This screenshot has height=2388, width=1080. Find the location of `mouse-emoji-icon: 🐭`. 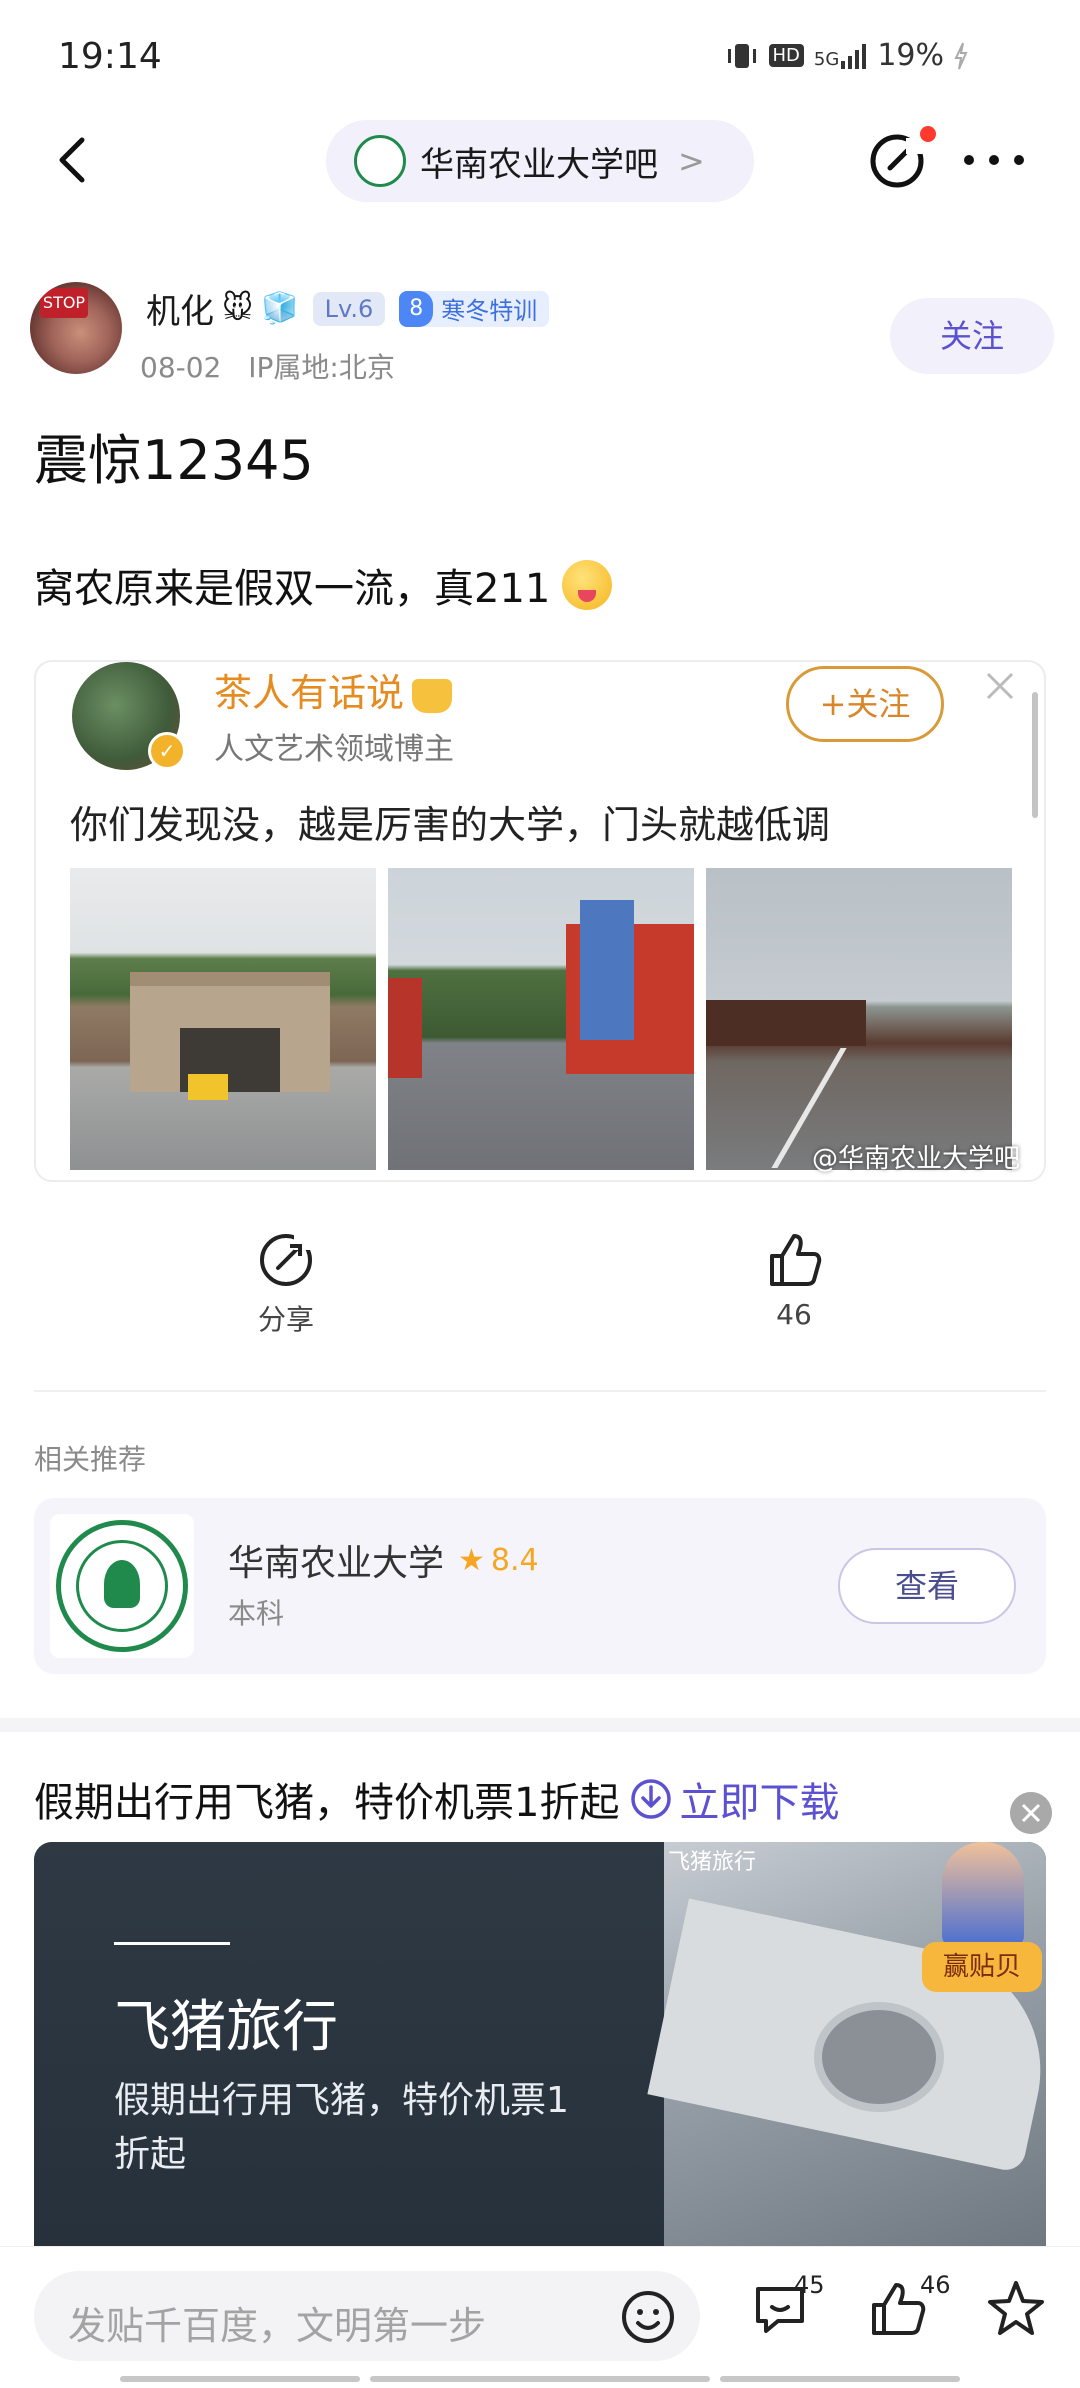

mouse-emoji-icon: 🐭 is located at coordinates (238, 308).